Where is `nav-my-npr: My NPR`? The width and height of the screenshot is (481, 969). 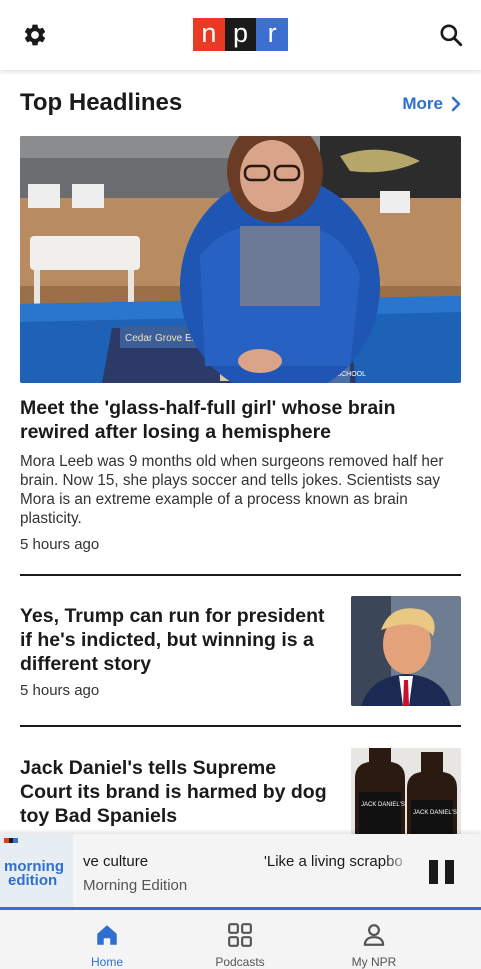 nav-my-npr: My NPR is located at coordinates (374, 939).